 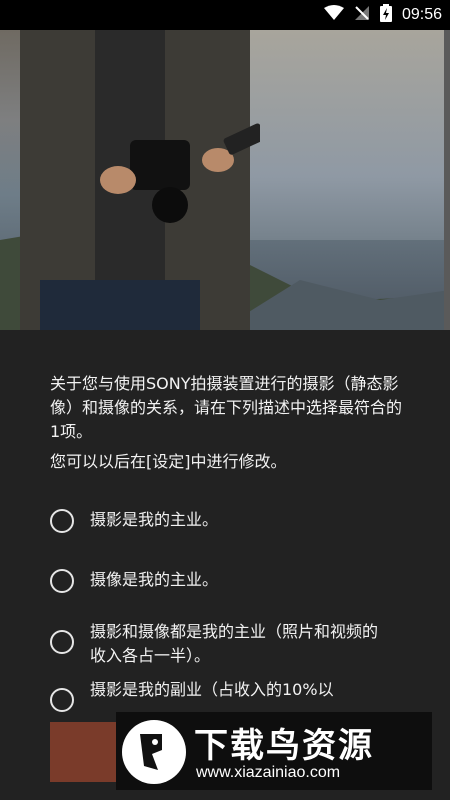 What do you see at coordinates (333, 15) in the screenshot?
I see `wifi-icon` at bounding box center [333, 15].